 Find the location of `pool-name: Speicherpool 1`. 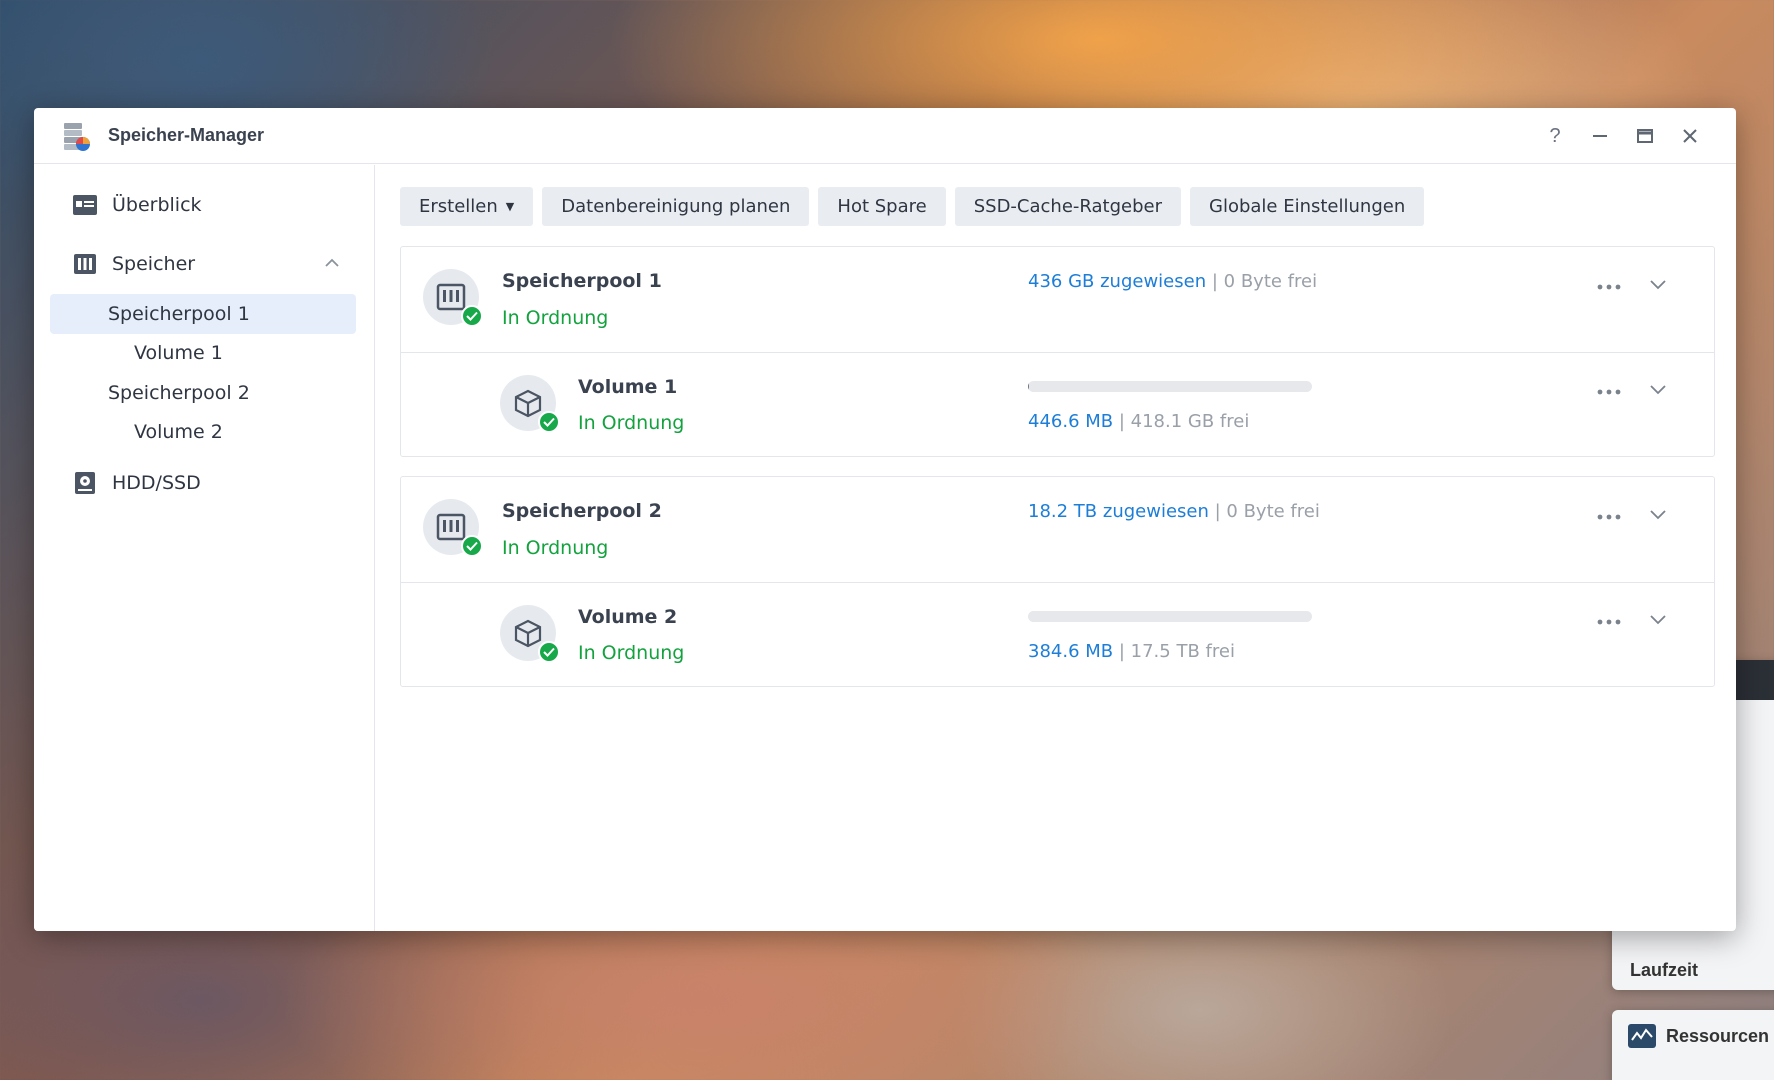

pool-name: Speicherpool 1 is located at coordinates (582, 281).